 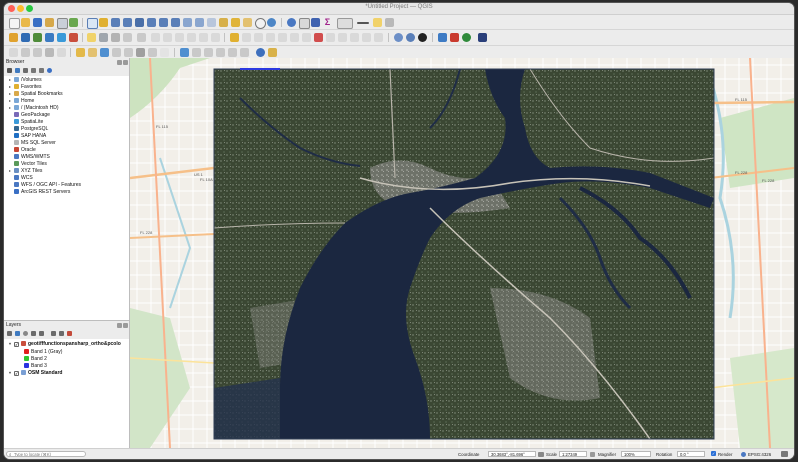 What do you see at coordinates (37, 22) in the screenshot?
I see `save-project-icon` at bounding box center [37, 22].